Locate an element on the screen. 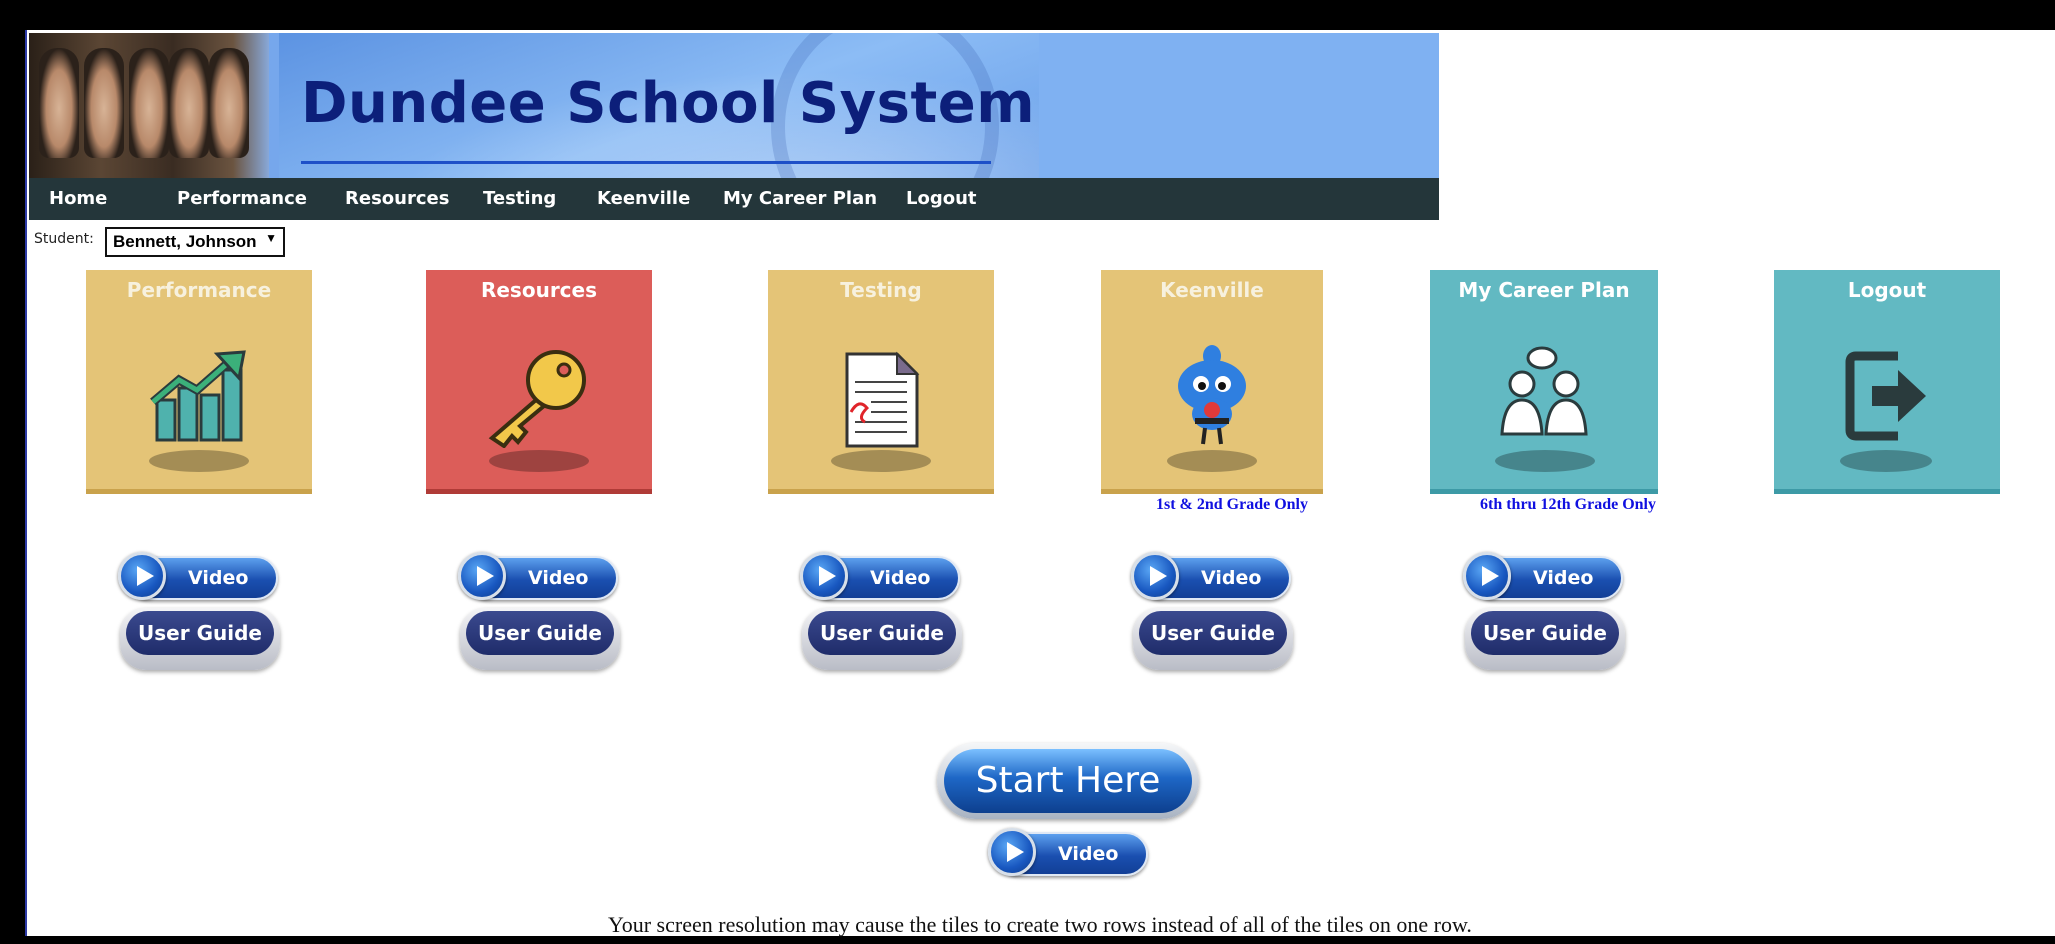  performance-user-guide-button: User Guide is located at coordinates (200, 639).